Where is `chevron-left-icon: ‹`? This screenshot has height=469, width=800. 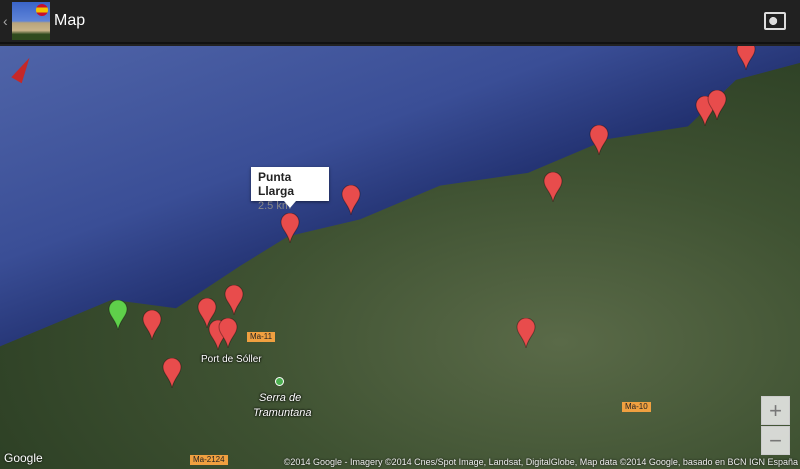
chevron-left-icon: ‹ is located at coordinates (7, 21).